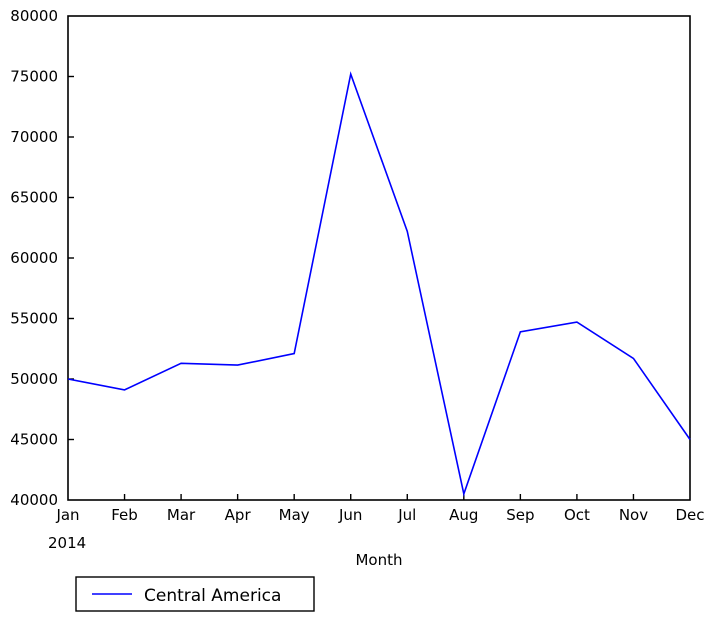 The height and width of the screenshot is (621, 714). I want to click on y-axis-tick-marks, so click(71, 258).